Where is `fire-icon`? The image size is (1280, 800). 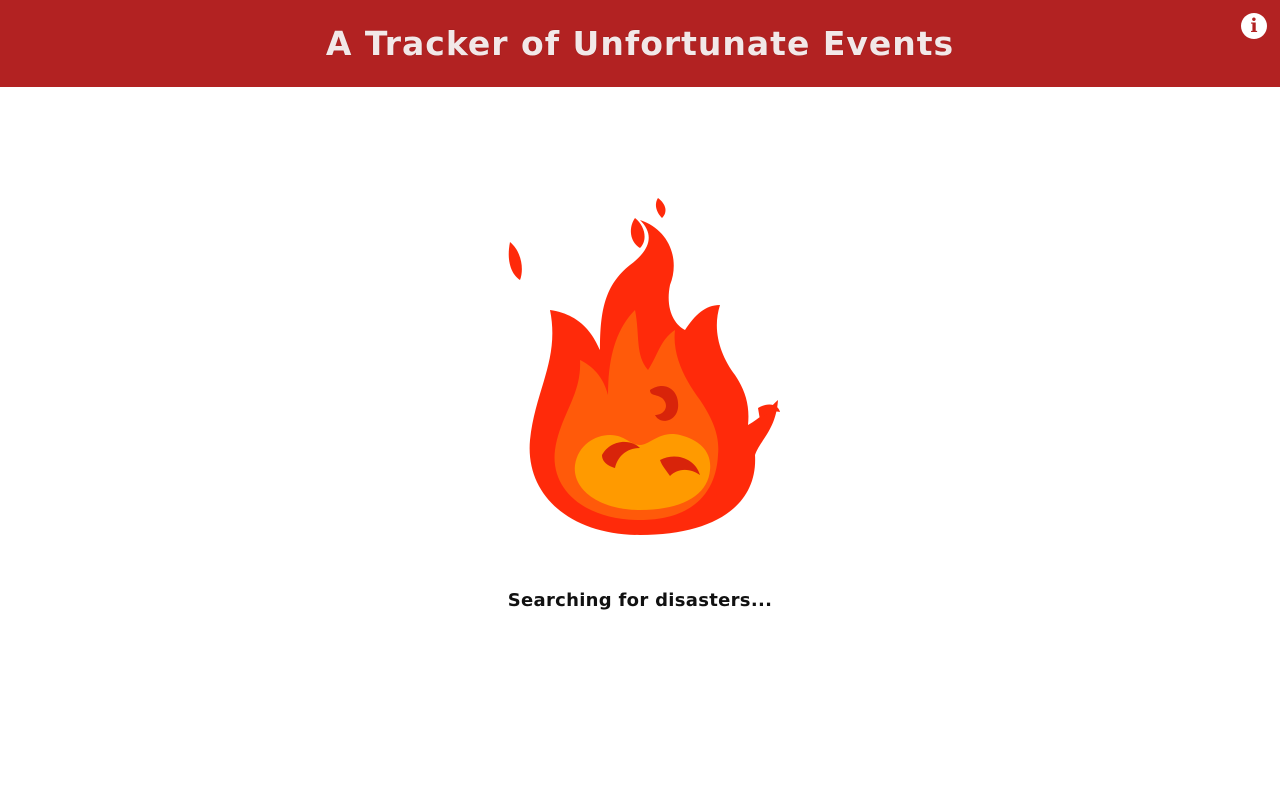 fire-icon is located at coordinates (640, 370).